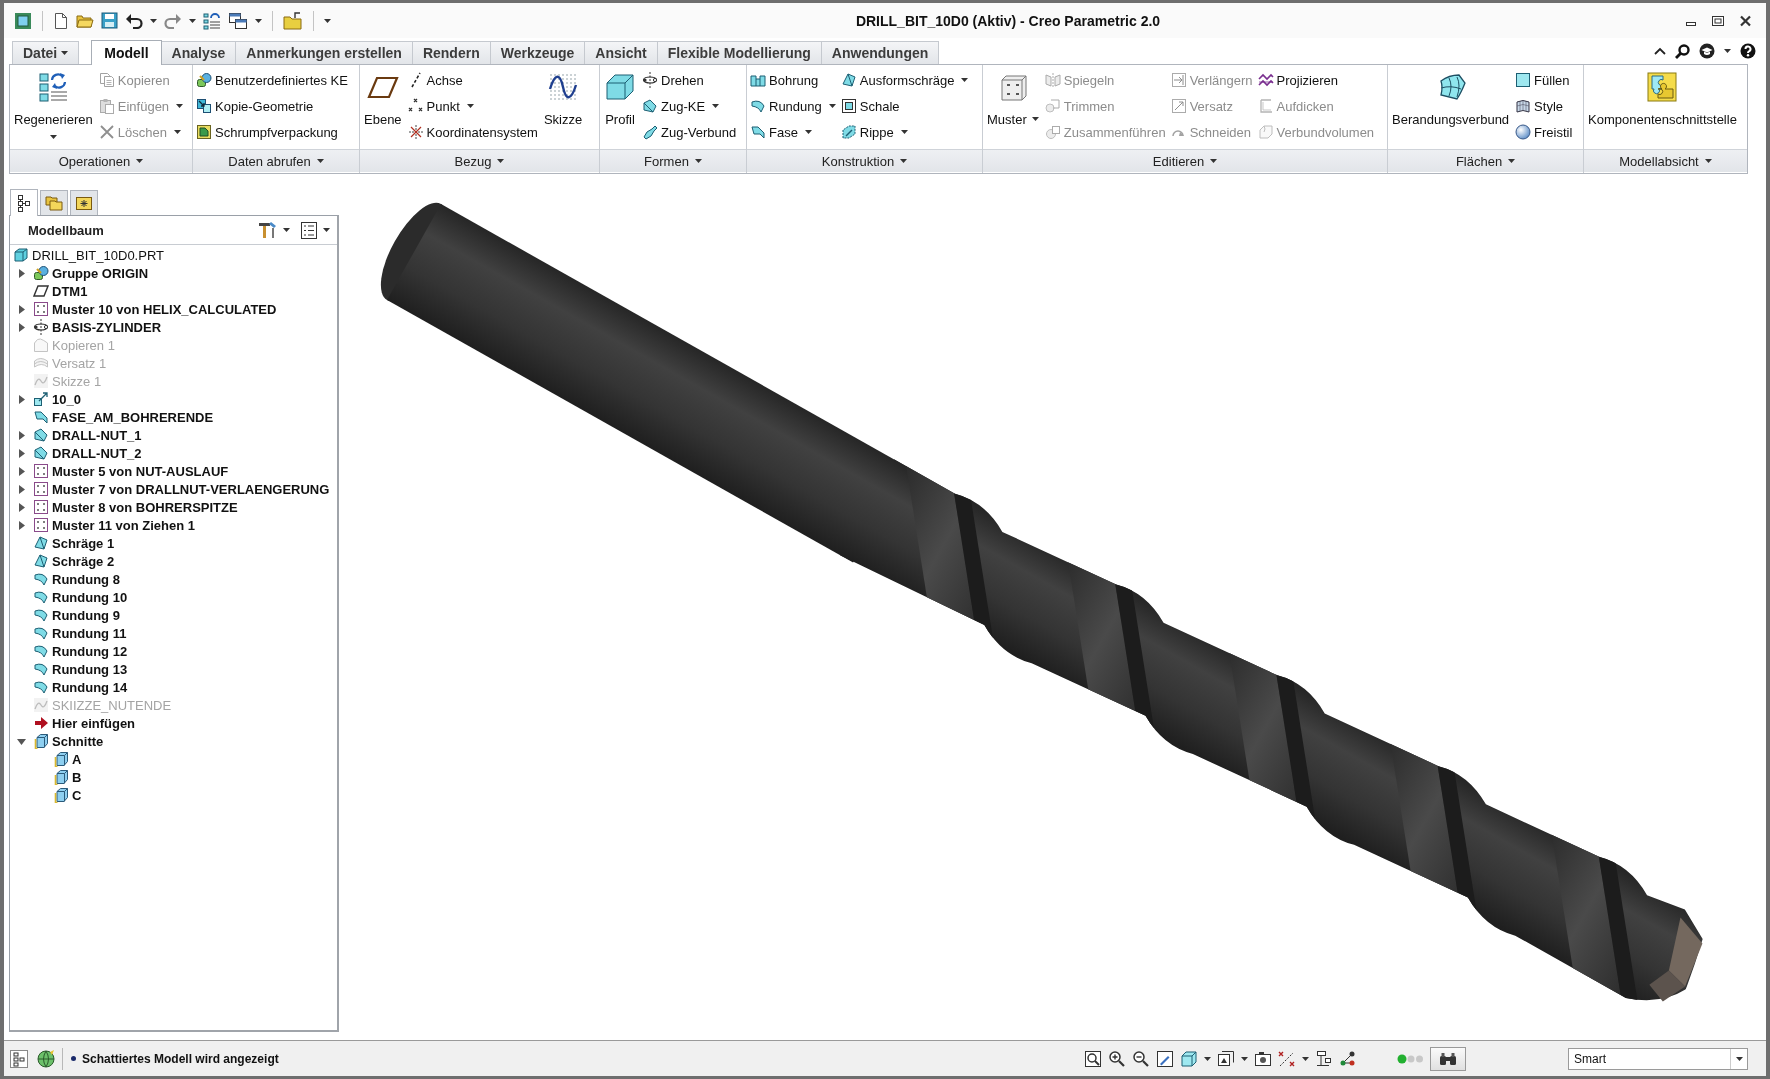  I want to click on status-message: Schattiertes Modell wird angezeigt, so click(180, 1058).